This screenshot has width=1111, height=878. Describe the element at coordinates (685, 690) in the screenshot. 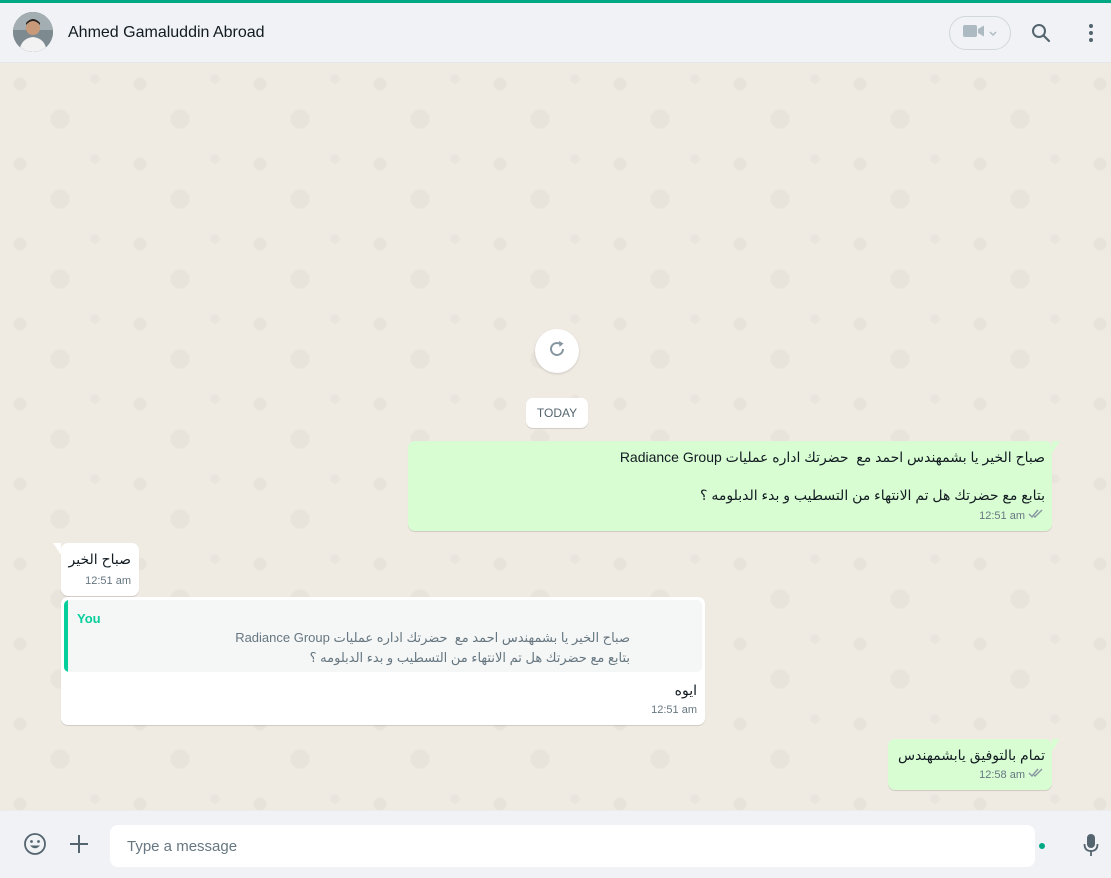

I see `message-text: ايوه` at that location.